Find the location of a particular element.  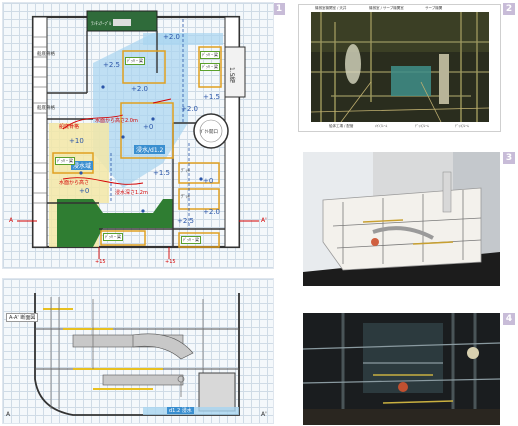

render-footer-1: 船体工場 / 配管 is located at coordinates (341, 126).